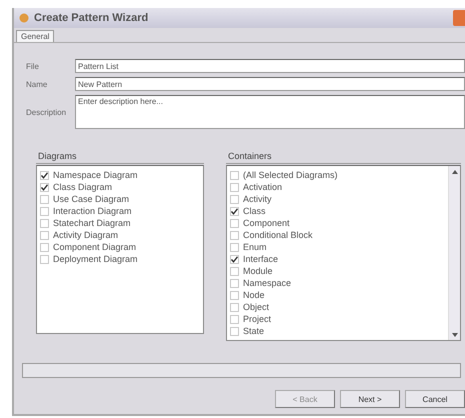  What do you see at coordinates (370, 399) in the screenshot?
I see `wizard-button: Next >` at bounding box center [370, 399].